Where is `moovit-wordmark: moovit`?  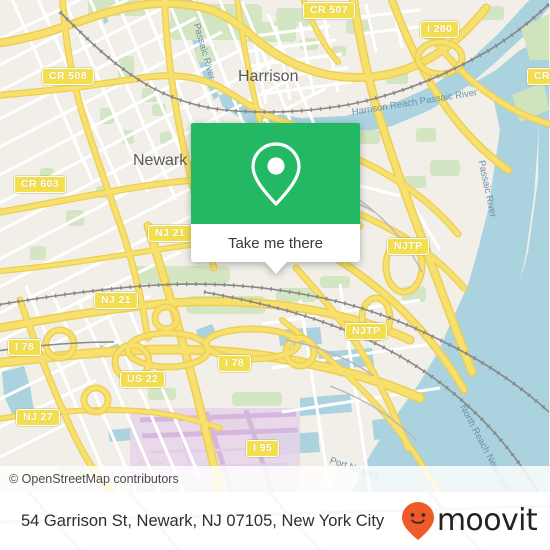
moovit-wordmark: moovit is located at coordinates (487, 520).